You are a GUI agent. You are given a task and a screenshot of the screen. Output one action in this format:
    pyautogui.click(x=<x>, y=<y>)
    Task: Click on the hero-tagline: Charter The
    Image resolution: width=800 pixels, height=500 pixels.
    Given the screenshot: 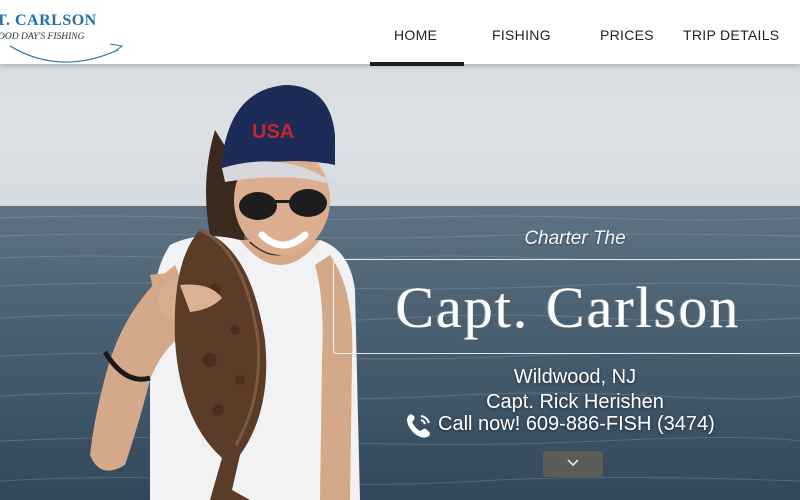 What is the action you would take?
    pyautogui.click(x=575, y=238)
    